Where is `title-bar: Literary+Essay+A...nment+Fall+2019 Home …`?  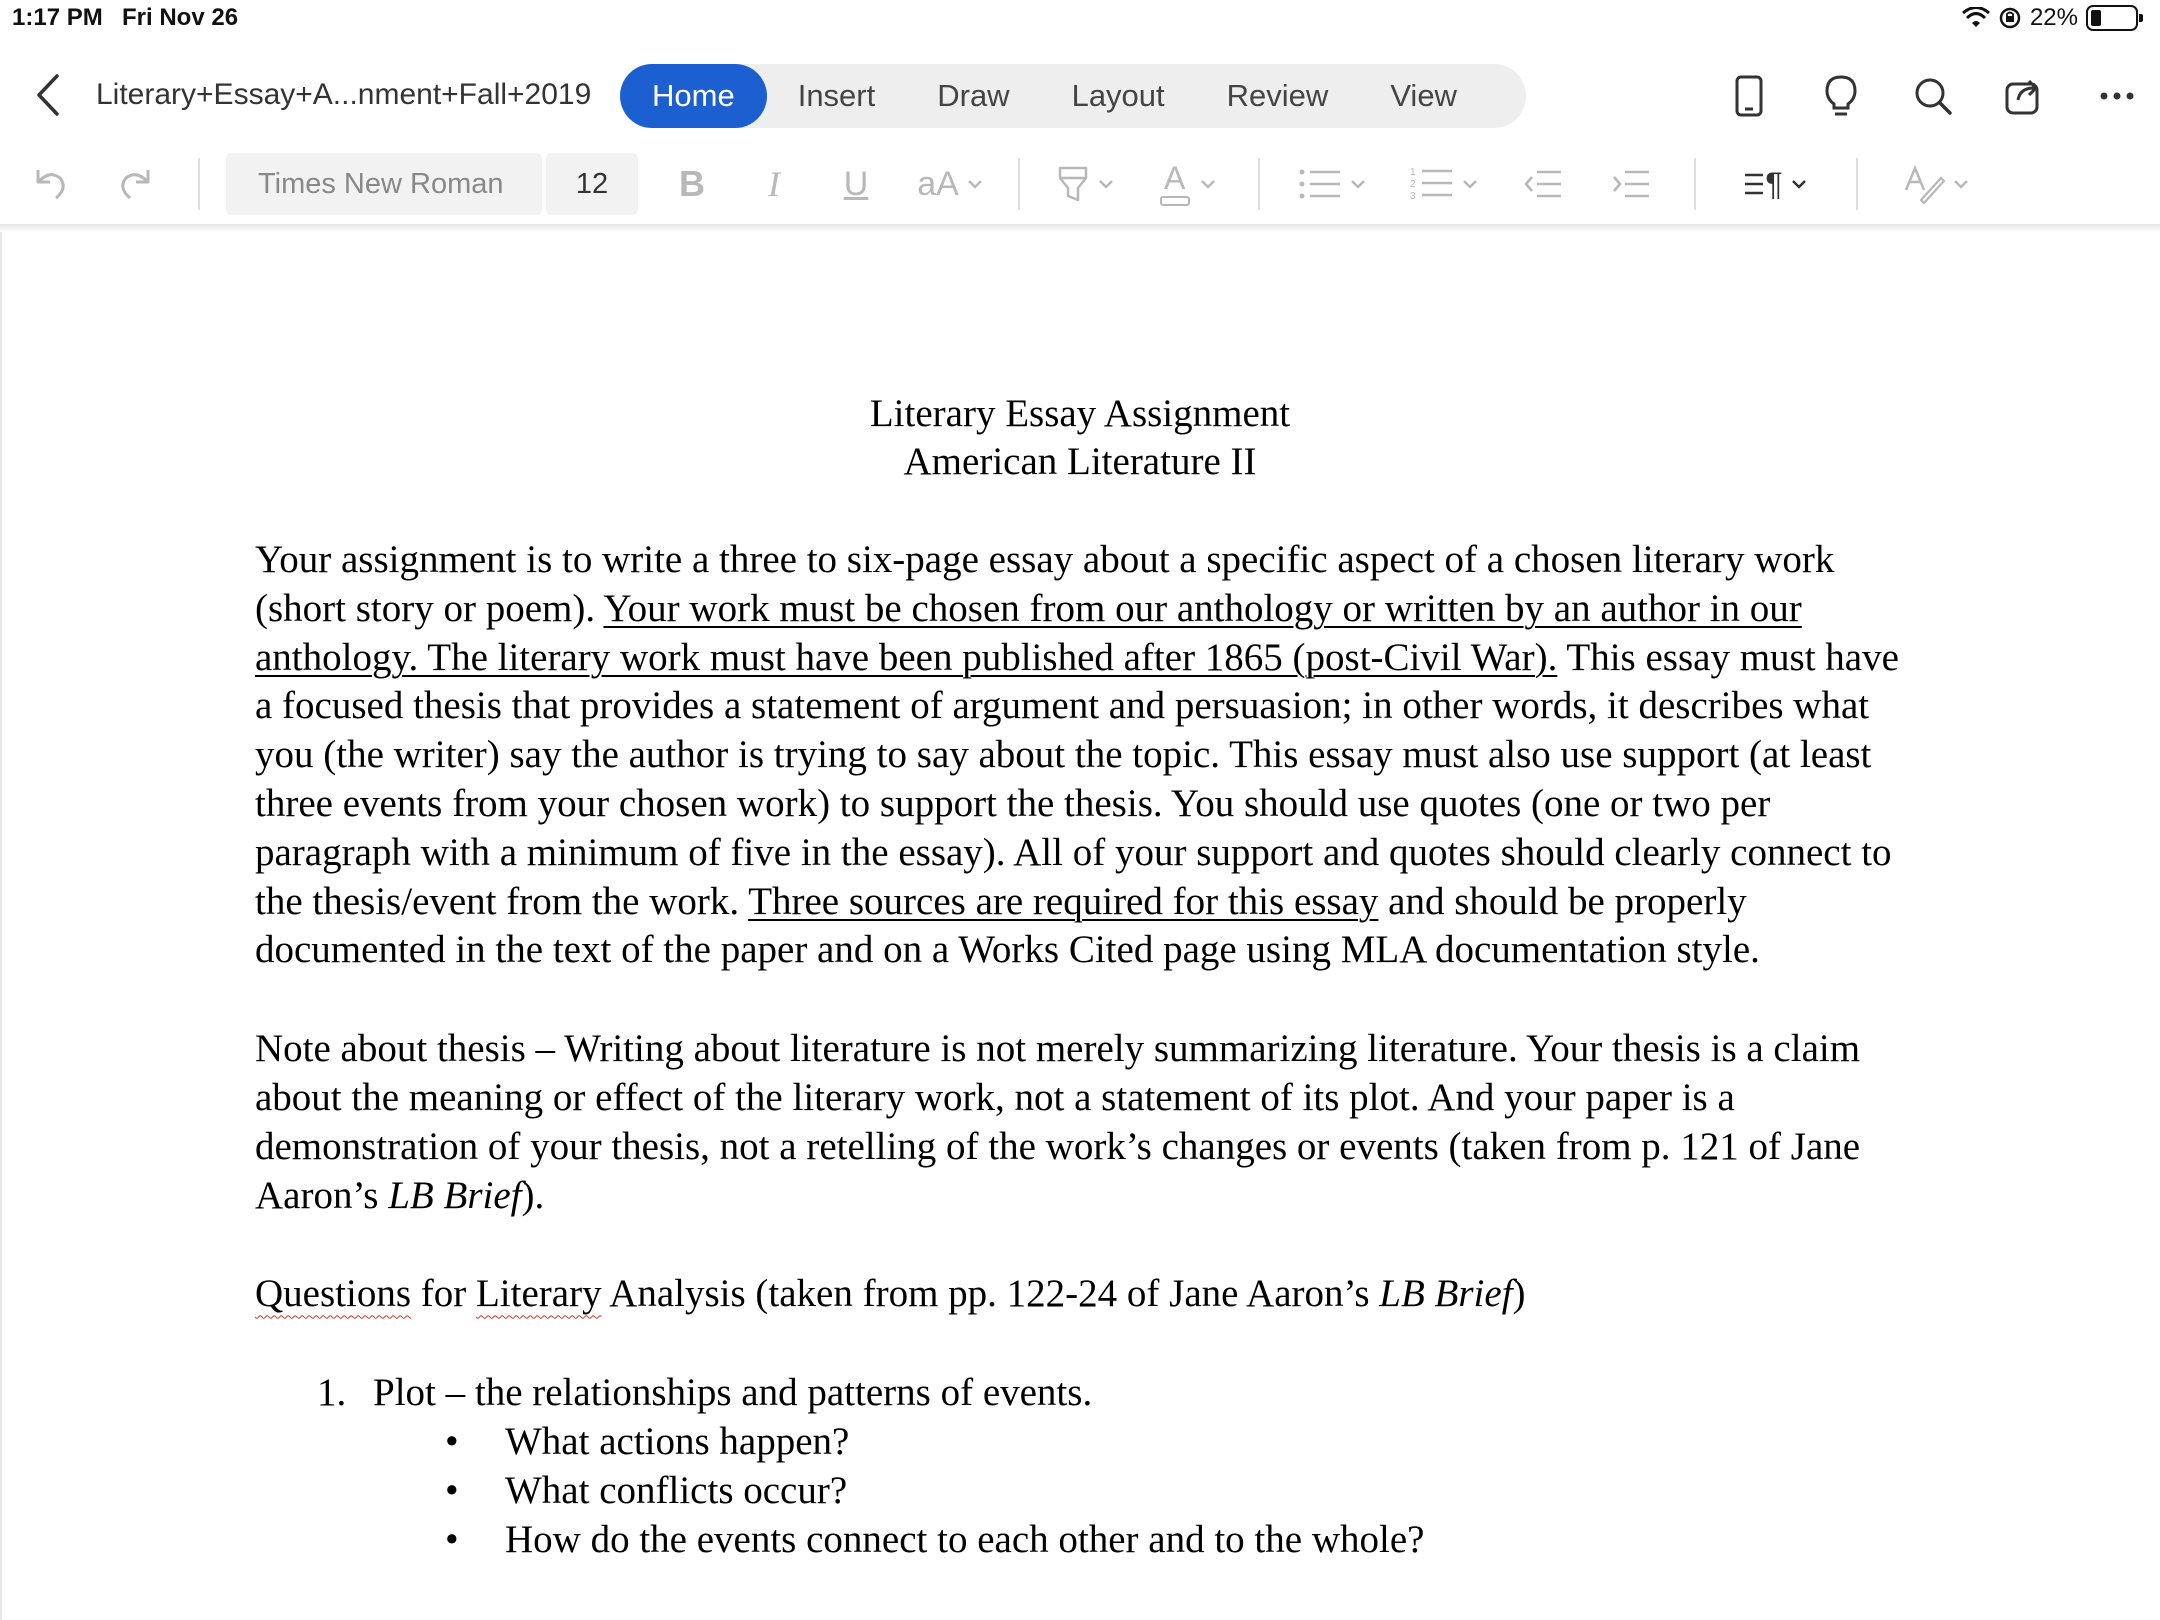 title-bar: Literary+Essay+A...nment+Fall+2019 Home … is located at coordinates (1080, 96).